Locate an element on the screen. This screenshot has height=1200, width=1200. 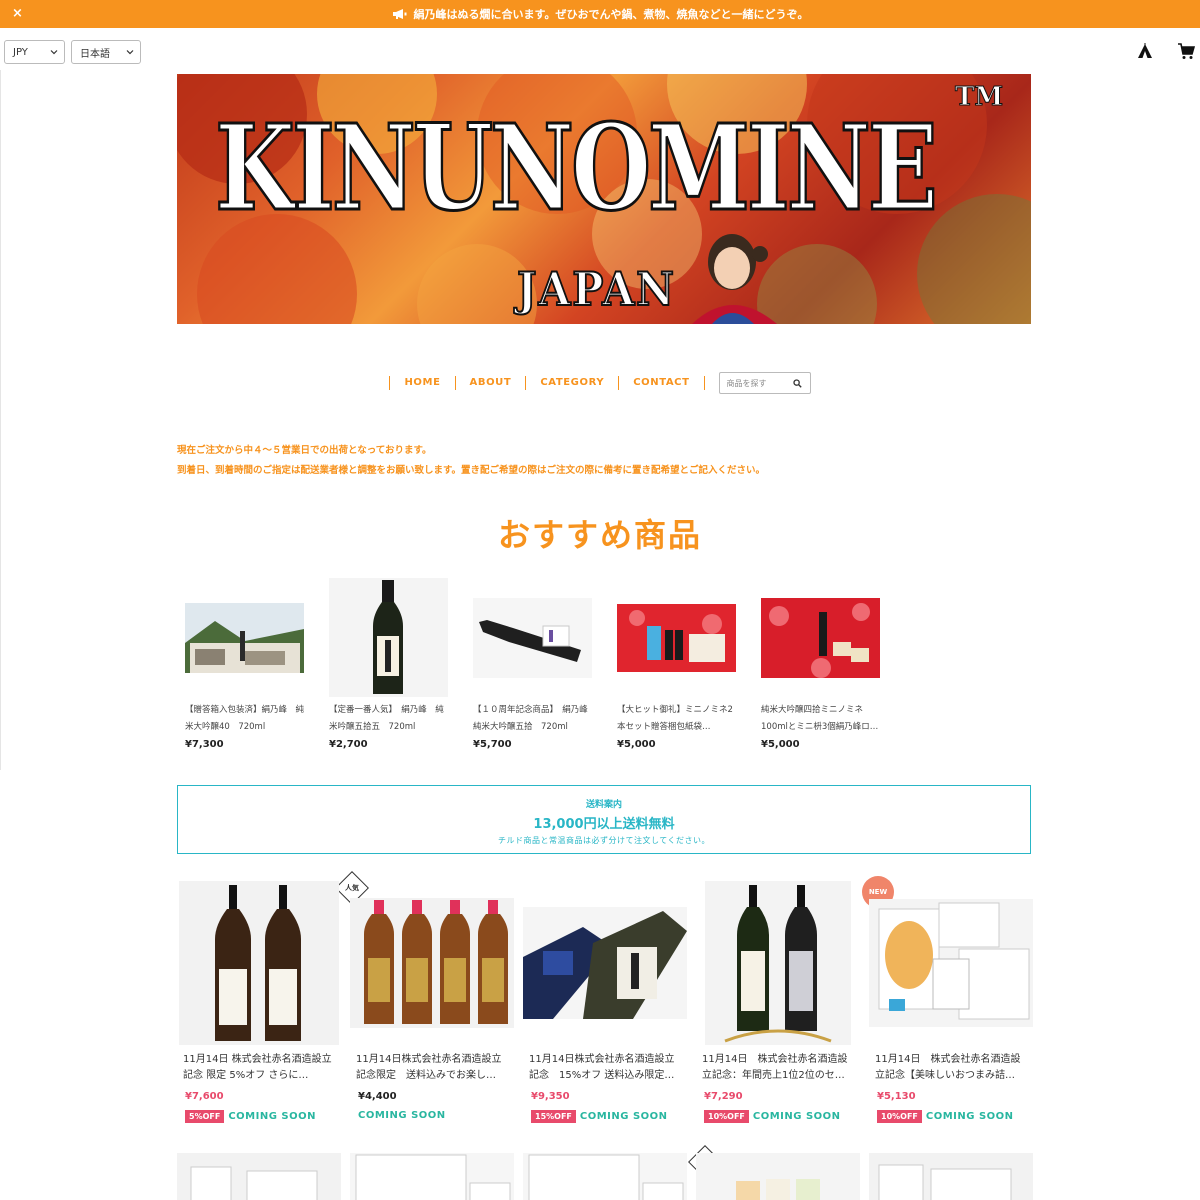
currency-select: JPY is located at coordinates (34, 52).